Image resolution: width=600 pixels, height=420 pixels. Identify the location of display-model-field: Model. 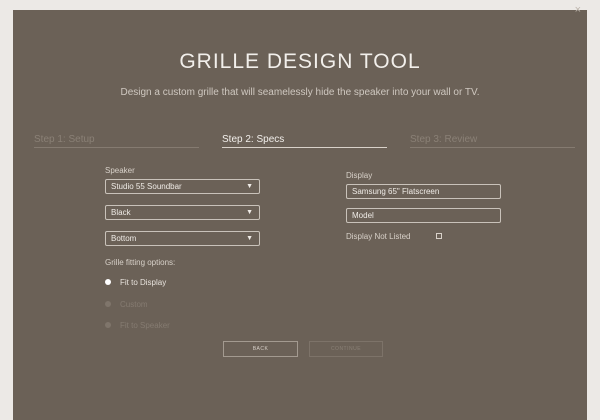
(423, 215).